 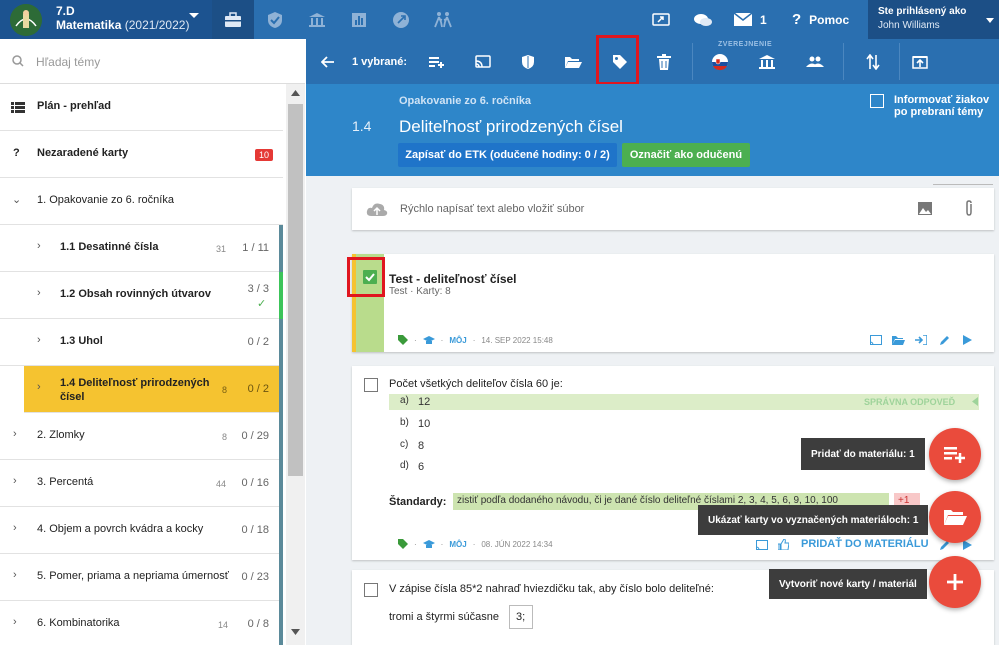 I want to click on topic-label: 1. Opakovanie zo 6. ročníka, so click(x=105, y=200).